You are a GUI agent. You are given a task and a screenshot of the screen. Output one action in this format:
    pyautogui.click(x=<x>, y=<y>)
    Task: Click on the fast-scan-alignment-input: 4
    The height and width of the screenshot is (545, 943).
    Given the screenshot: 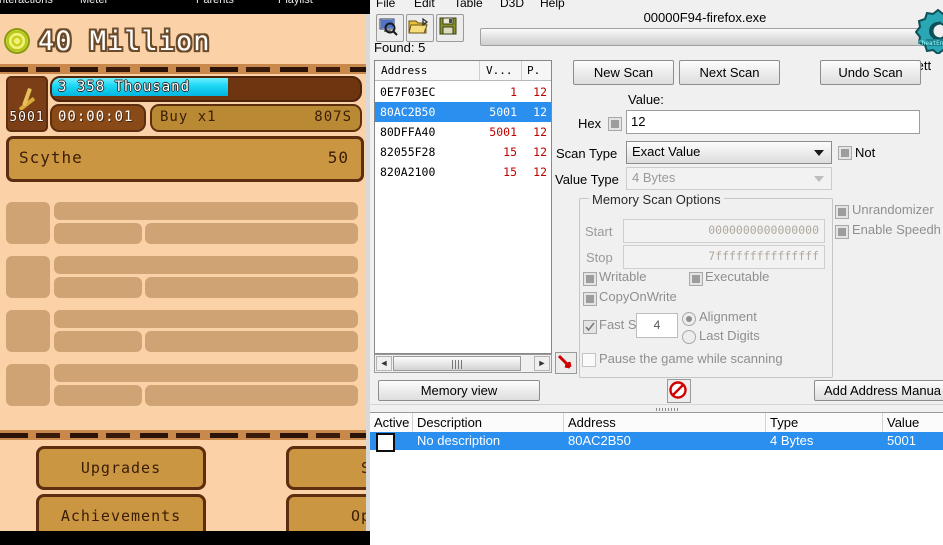 What is the action you would take?
    pyautogui.click(x=657, y=325)
    